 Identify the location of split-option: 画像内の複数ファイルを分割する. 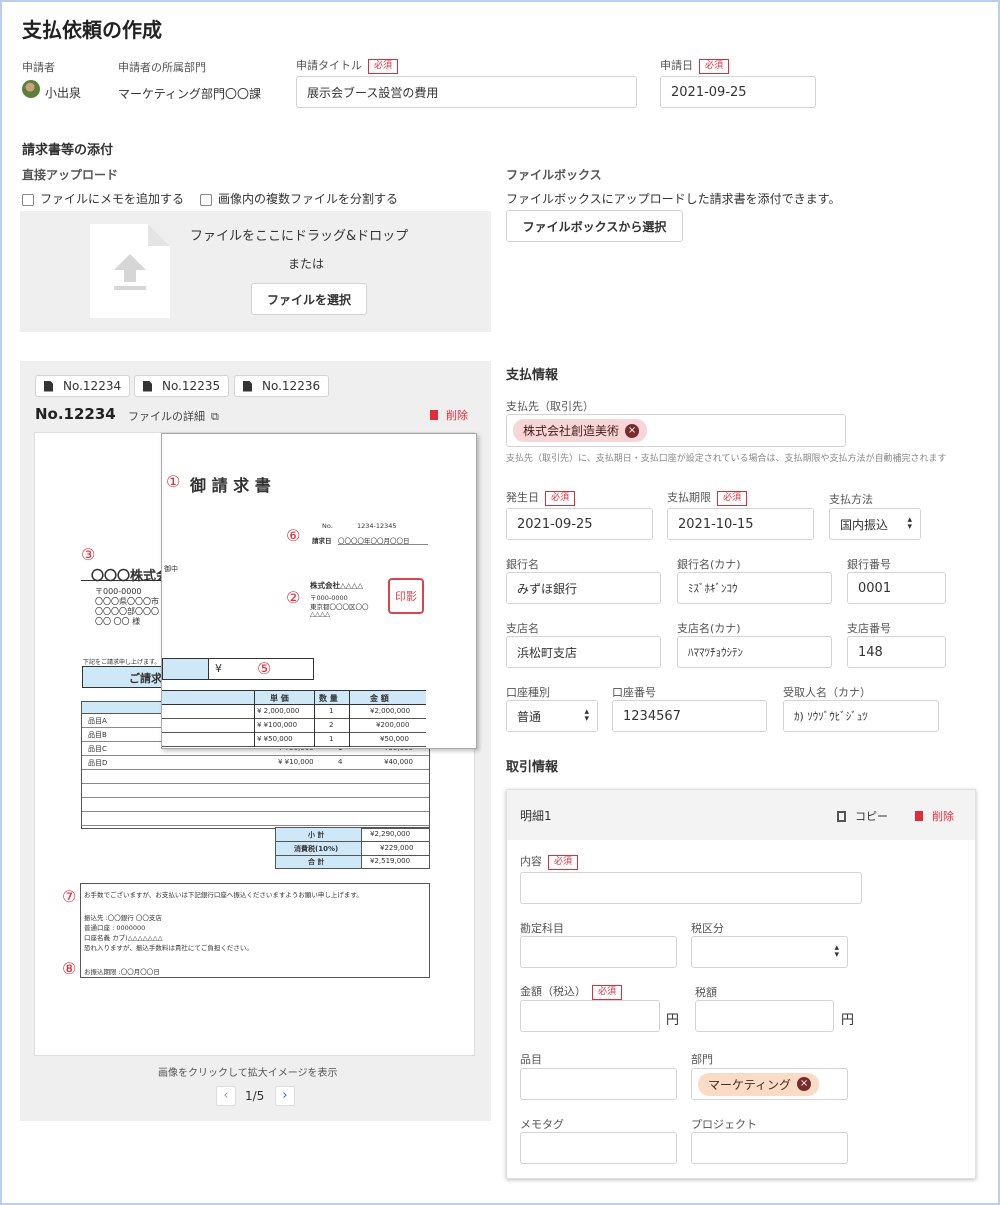
(299, 198).